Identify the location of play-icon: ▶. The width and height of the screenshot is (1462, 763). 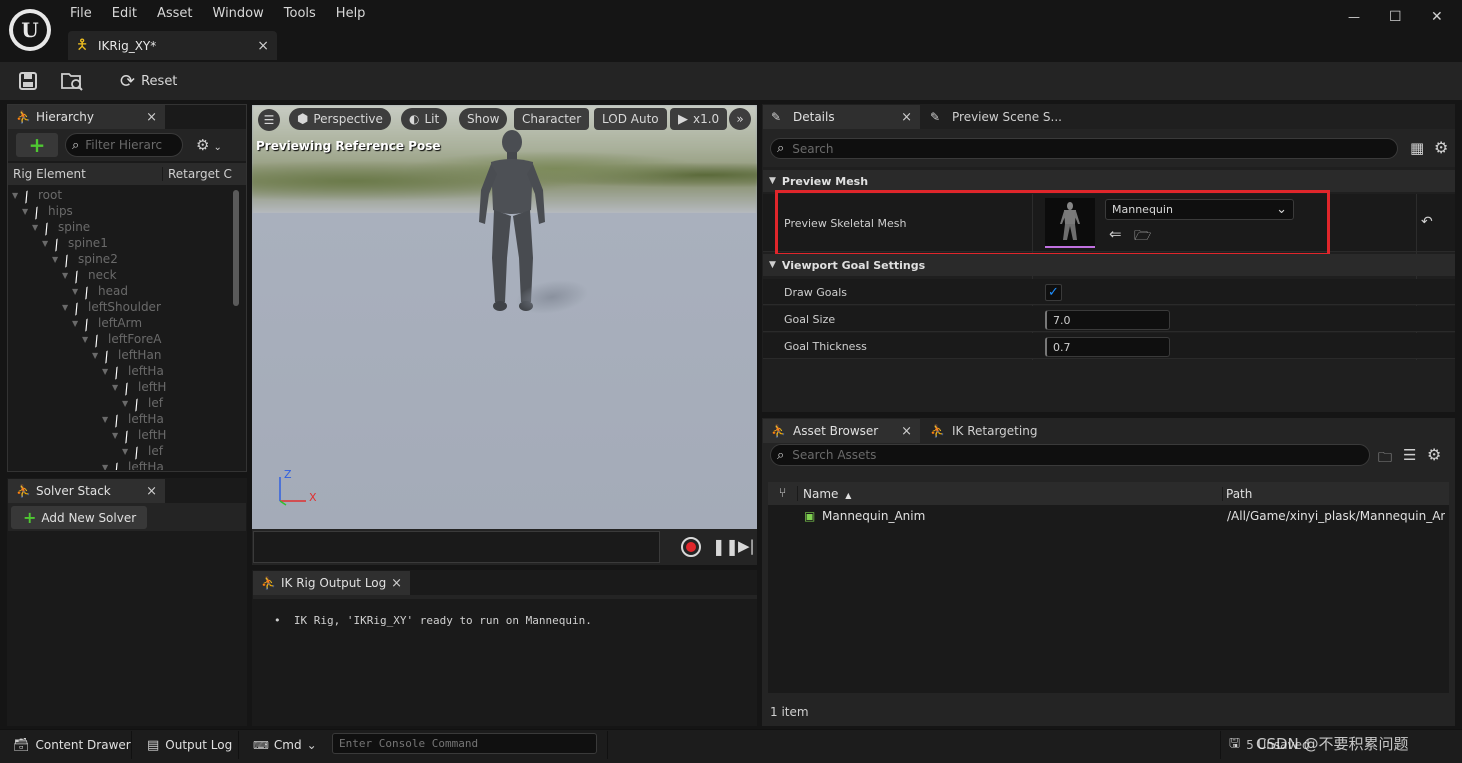
(683, 119).